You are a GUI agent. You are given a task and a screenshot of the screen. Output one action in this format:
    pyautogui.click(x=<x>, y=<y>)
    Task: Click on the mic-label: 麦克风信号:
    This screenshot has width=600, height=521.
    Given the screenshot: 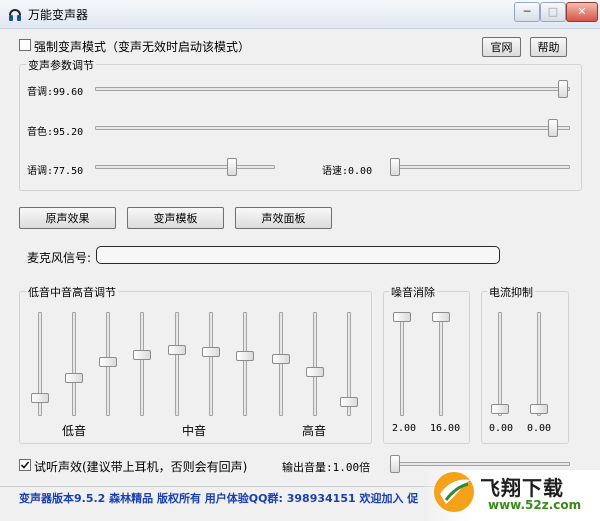 What is the action you would take?
    pyautogui.click(x=59, y=258)
    